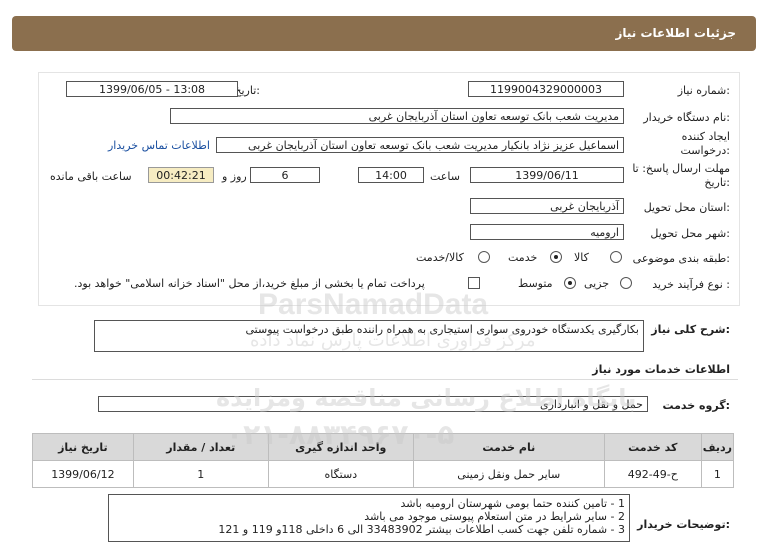 The image size is (770, 545). What do you see at coordinates (484, 257) in the screenshot?
I see `category-radio-goods-service` at bounding box center [484, 257].